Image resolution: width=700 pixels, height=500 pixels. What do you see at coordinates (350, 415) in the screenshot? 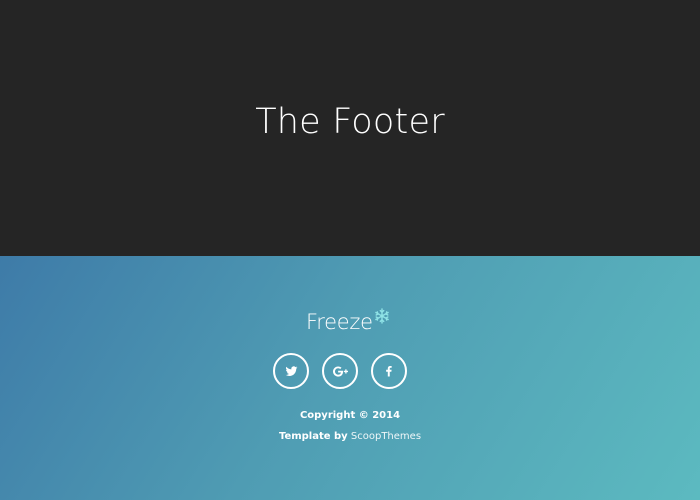
I see `copyright-text: Copyright © 2014` at bounding box center [350, 415].